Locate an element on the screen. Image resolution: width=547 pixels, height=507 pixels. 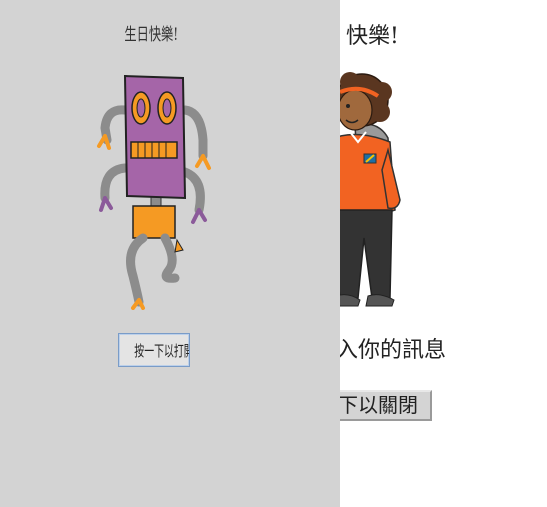
open-card-button: 按一下以打開 is located at coordinates (154, 350).